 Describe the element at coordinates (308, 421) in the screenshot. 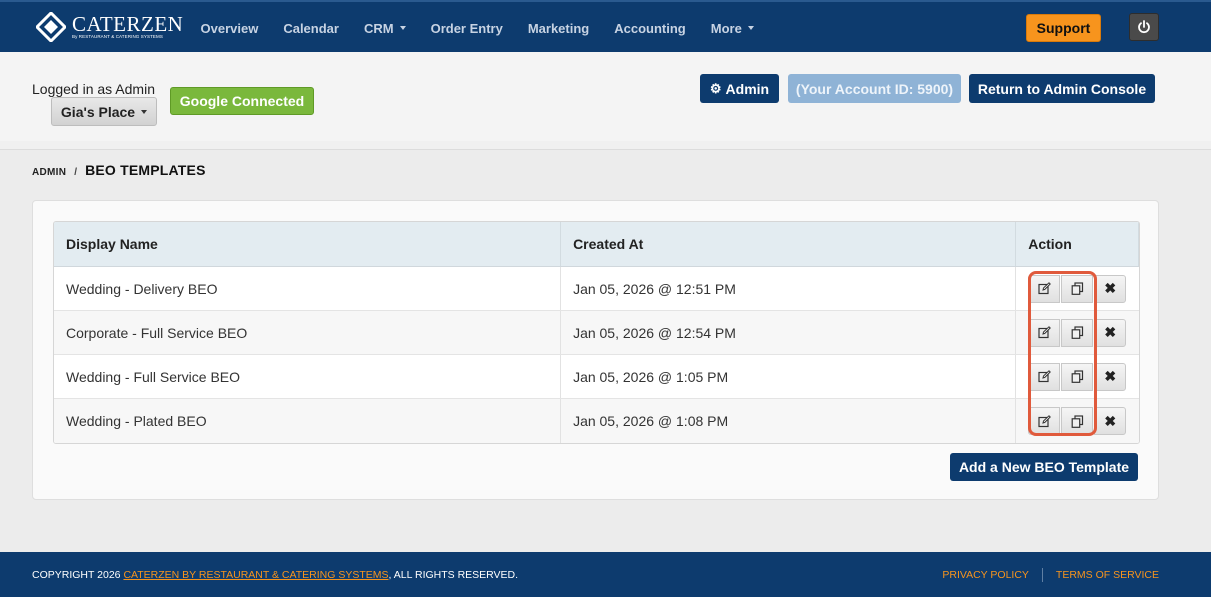

I see `row-display-name: Wedding - Plated BEO` at that location.